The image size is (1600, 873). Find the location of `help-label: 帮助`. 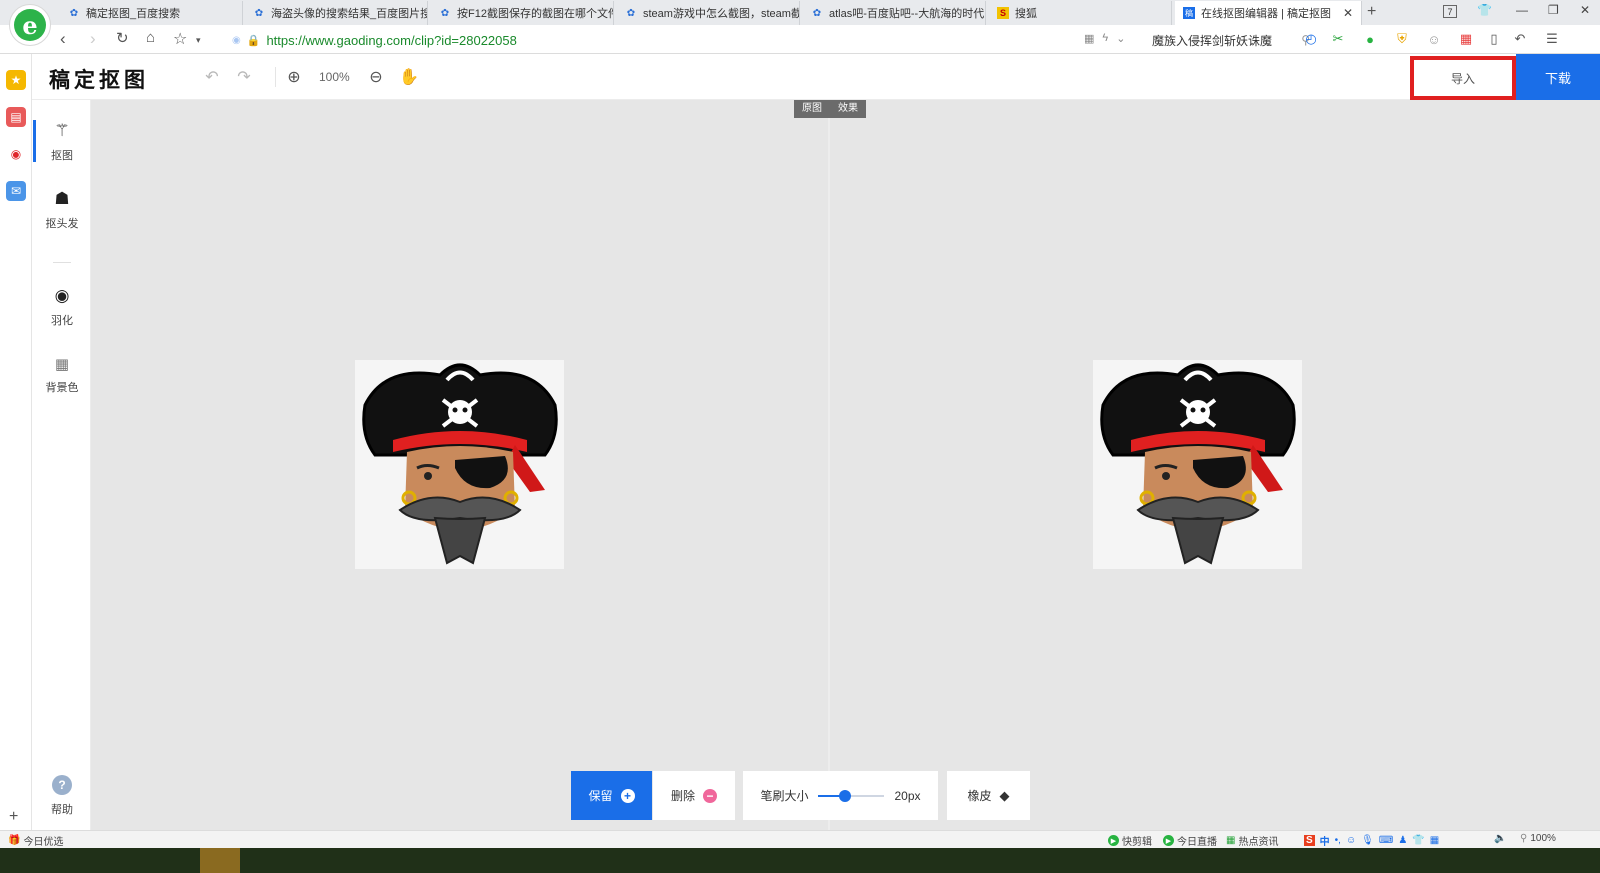

help-label: 帮助 is located at coordinates (62, 810).